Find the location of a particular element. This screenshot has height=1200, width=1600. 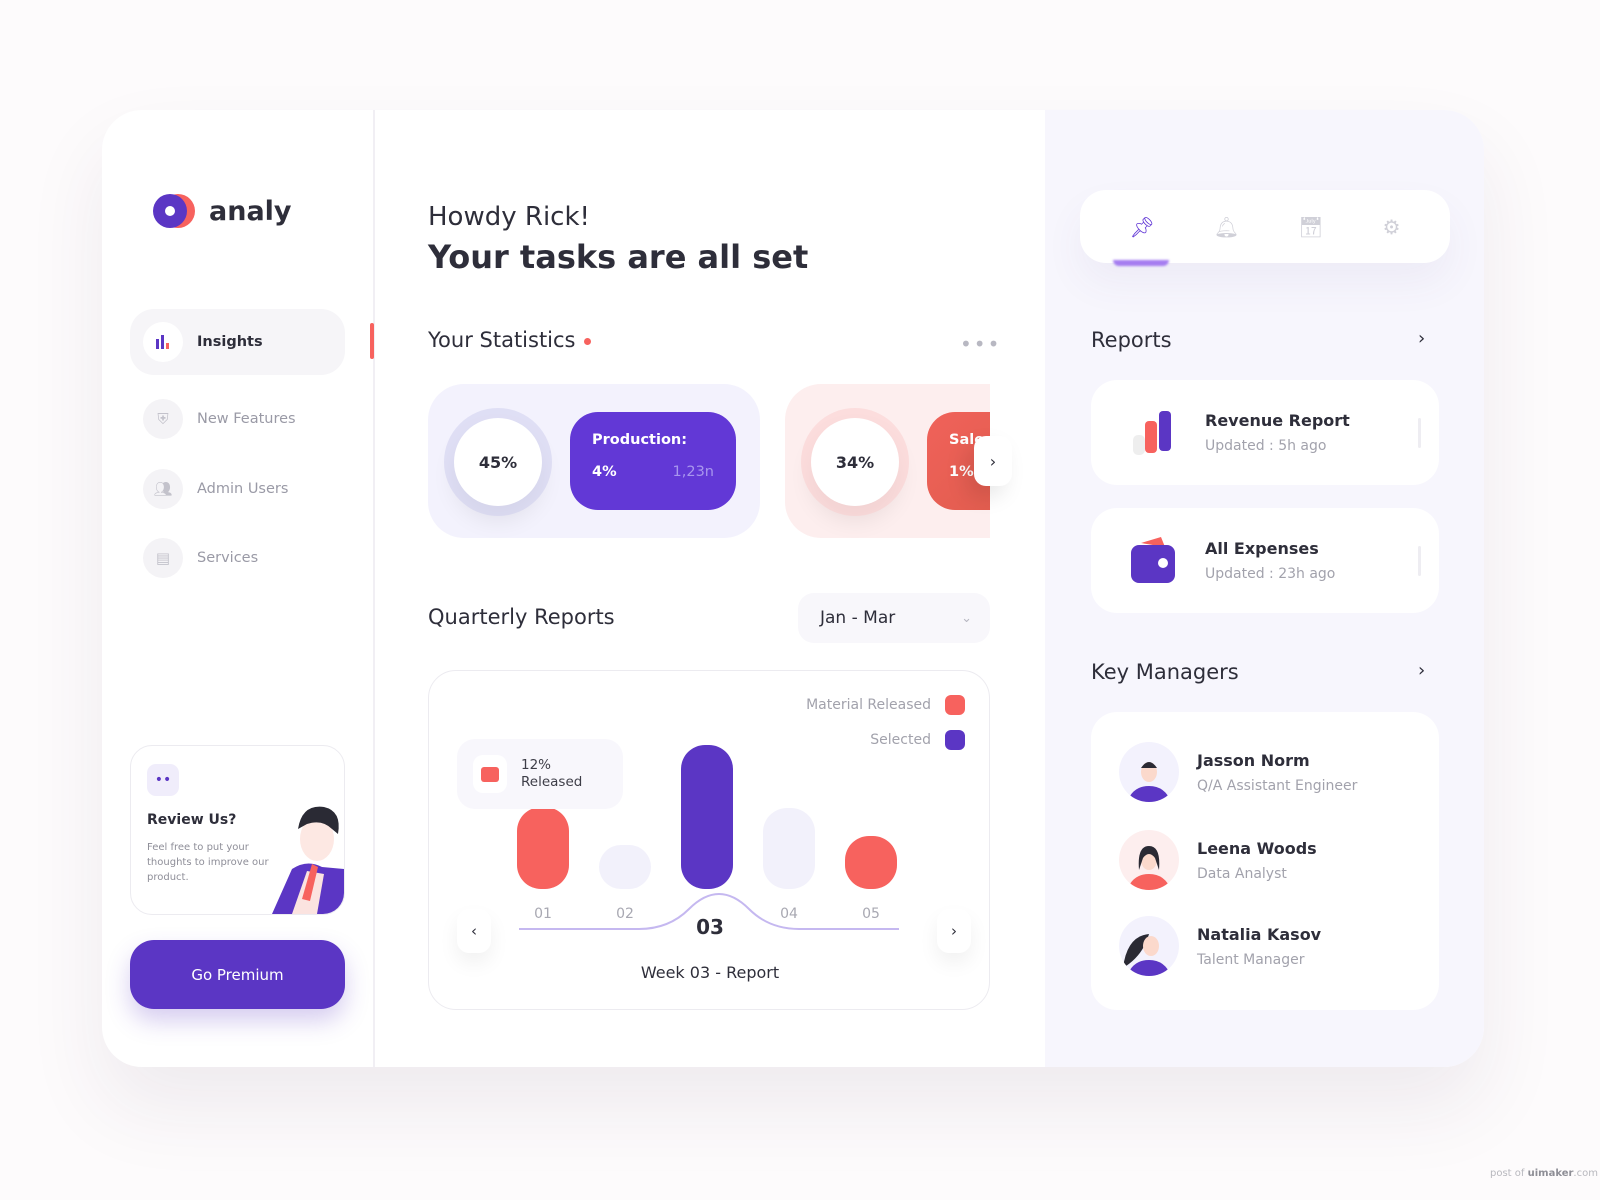

pin-icon: 📌︎ is located at coordinates (1141, 227).